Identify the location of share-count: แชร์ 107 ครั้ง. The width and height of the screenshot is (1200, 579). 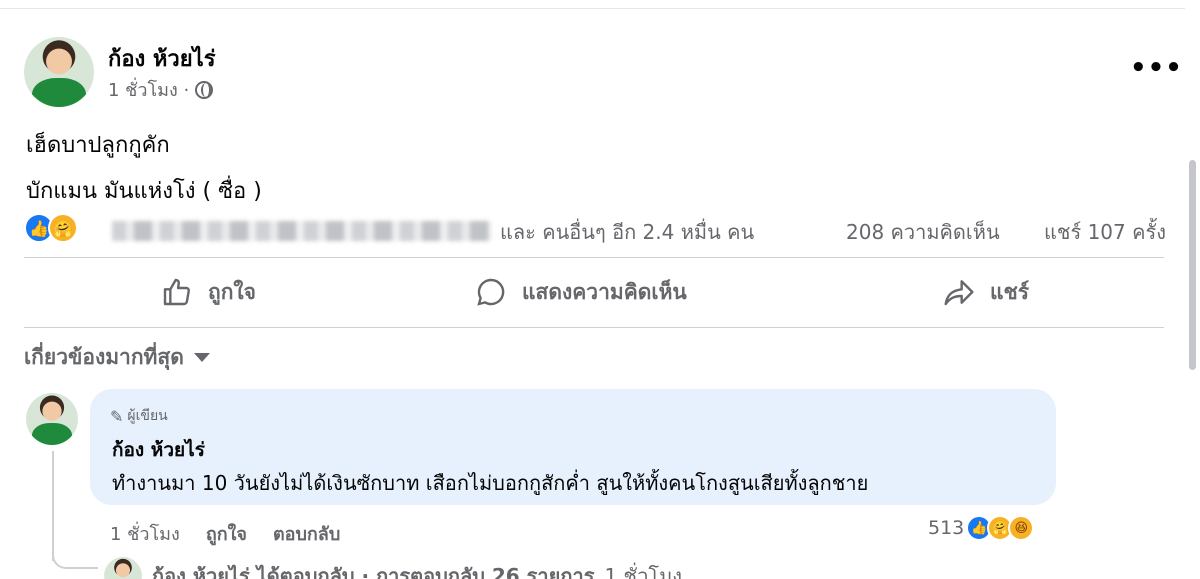
(1105, 232).